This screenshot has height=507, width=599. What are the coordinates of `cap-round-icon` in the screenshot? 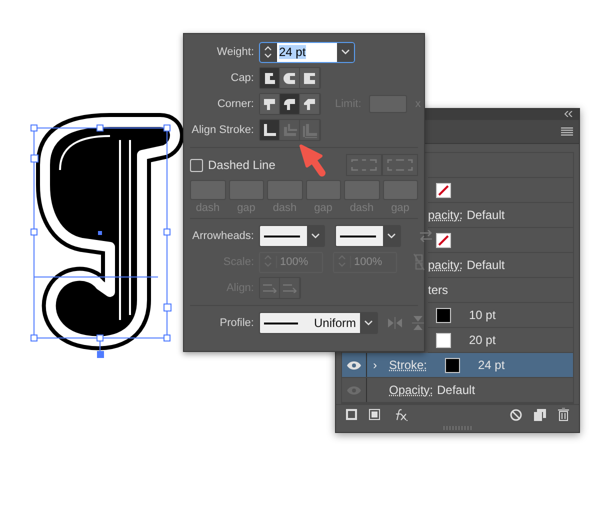 It's located at (289, 78).